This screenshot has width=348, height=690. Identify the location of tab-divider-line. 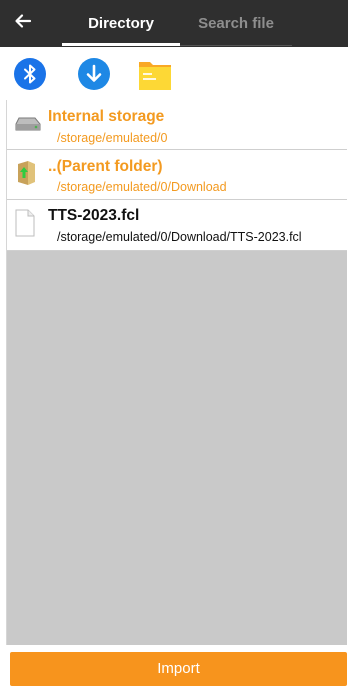
(236, 45).